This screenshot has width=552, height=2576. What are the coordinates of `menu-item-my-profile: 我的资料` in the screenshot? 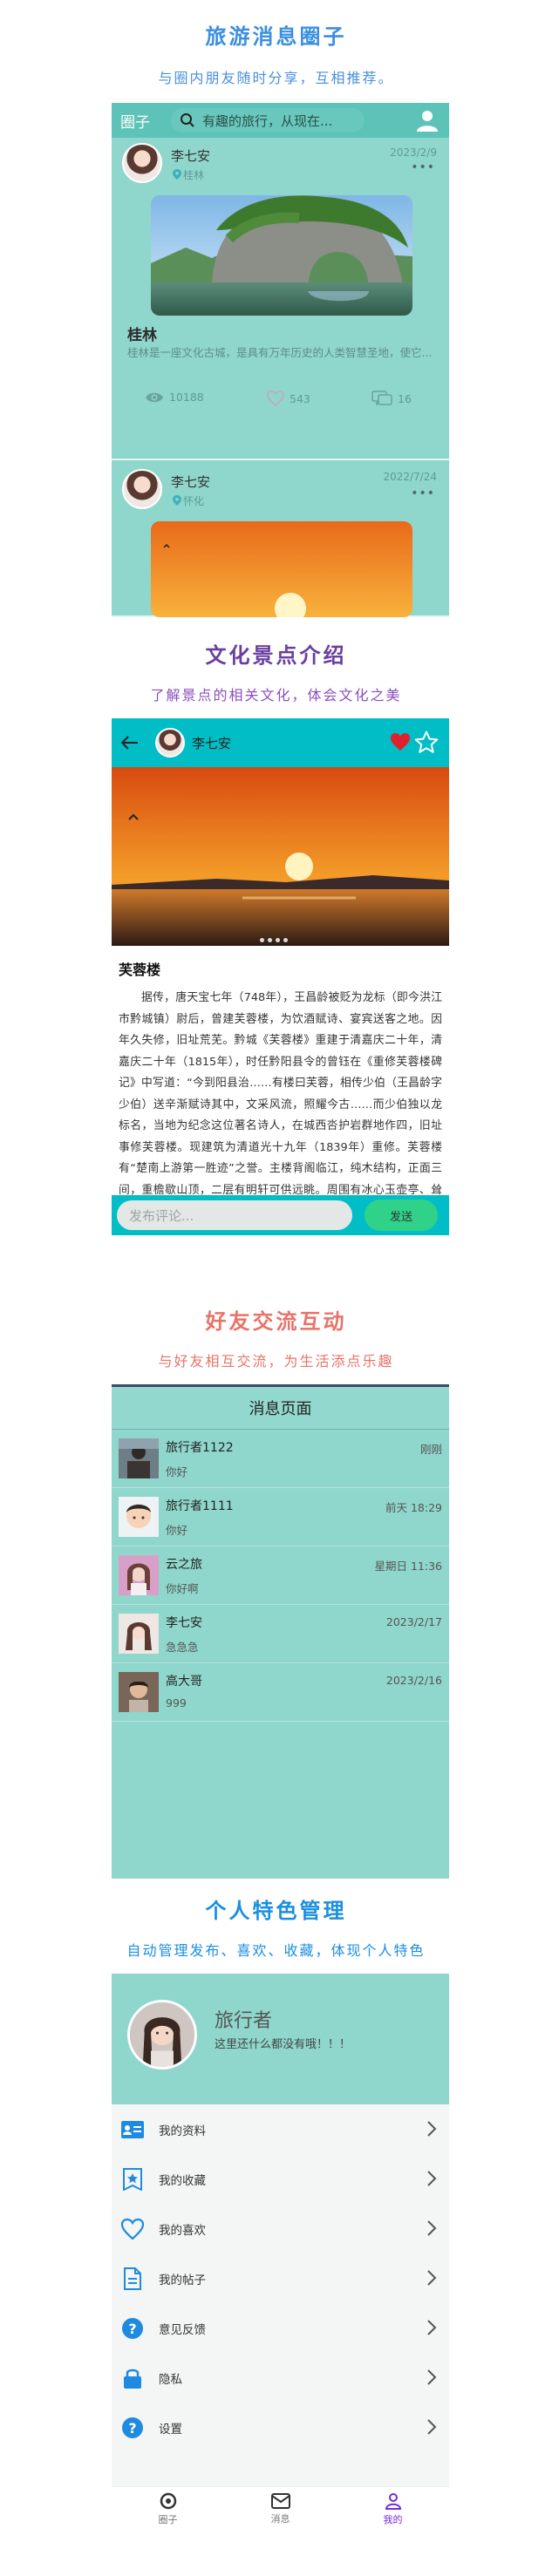 It's located at (281, 2129).